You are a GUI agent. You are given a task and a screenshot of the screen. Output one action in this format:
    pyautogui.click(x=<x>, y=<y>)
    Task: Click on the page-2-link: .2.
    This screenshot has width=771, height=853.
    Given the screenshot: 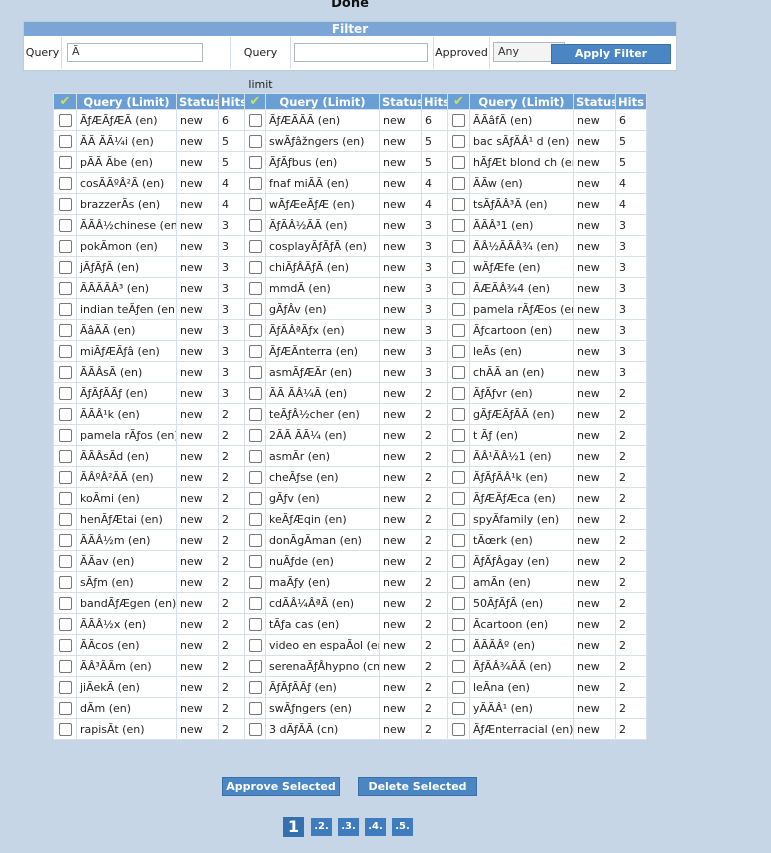 What is the action you would take?
    pyautogui.click(x=321, y=827)
    